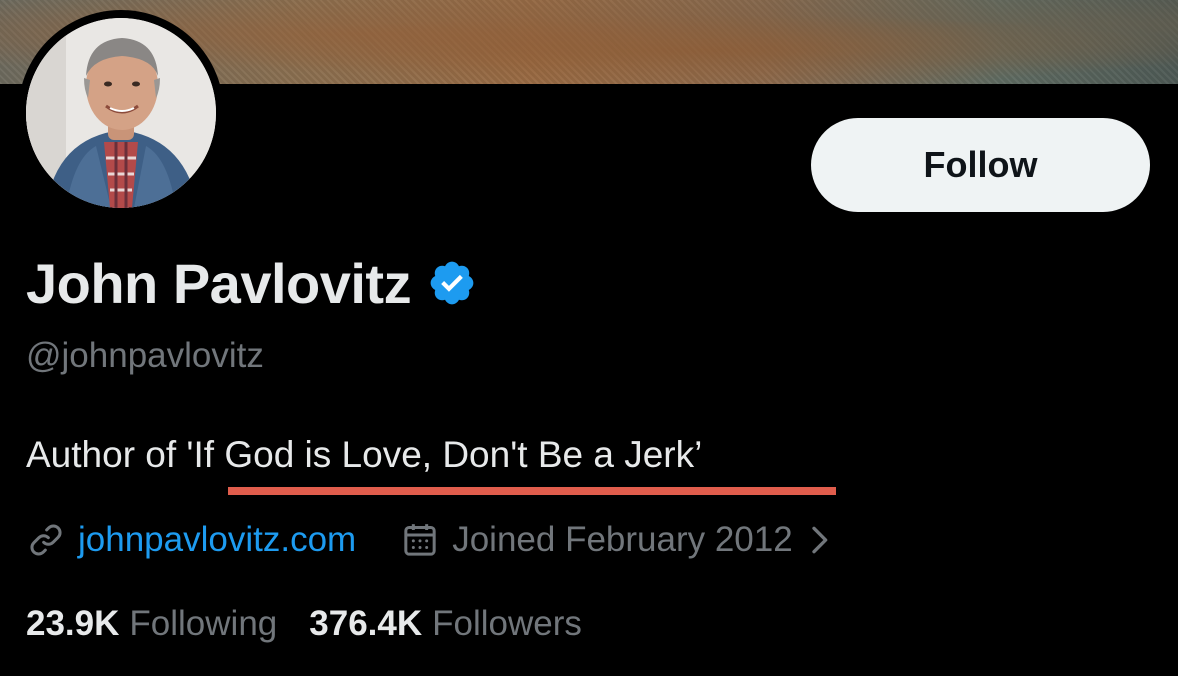  What do you see at coordinates (73, 623) in the screenshot?
I see `following-count: 23.9K` at bounding box center [73, 623].